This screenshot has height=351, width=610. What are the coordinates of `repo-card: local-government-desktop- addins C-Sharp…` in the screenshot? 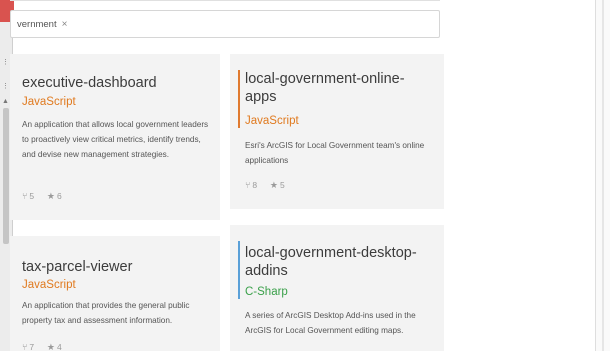 It's located at (337, 288).